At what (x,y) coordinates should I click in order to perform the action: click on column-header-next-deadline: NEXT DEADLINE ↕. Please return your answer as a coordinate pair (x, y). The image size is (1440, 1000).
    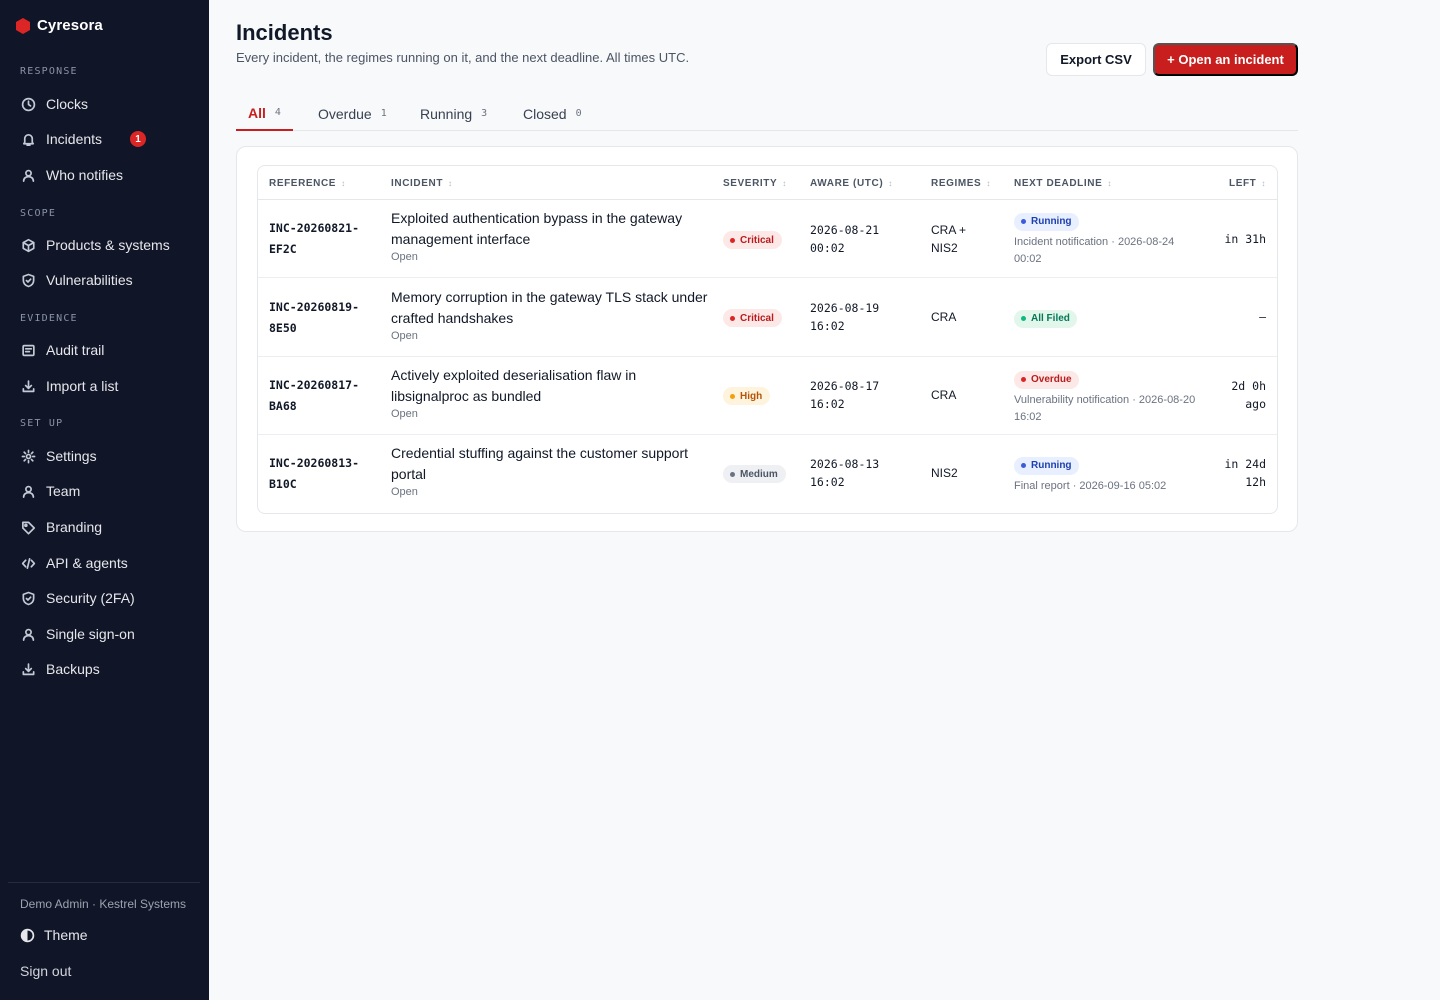
    Looking at the image, I should click on (1063, 183).